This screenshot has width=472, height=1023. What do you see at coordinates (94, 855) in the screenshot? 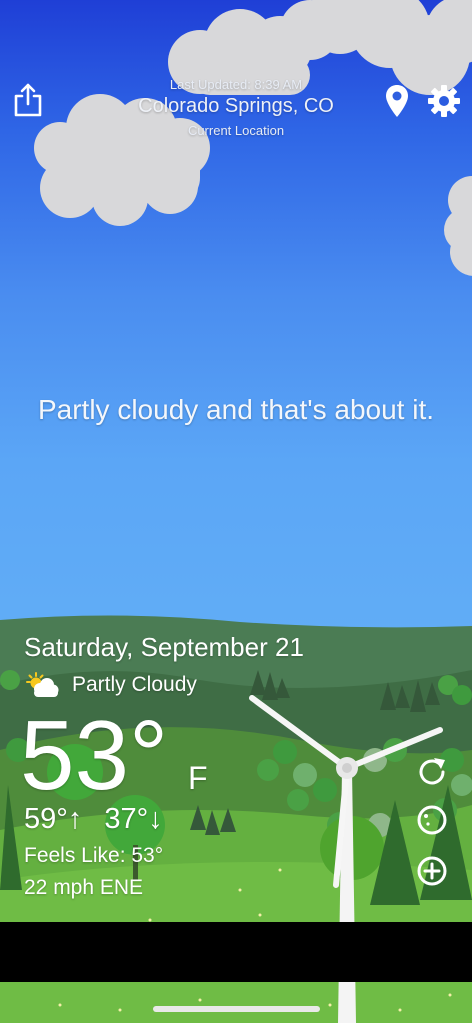
I see `feels-like-text: Feels Like: 53°` at bounding box center [94, 855].